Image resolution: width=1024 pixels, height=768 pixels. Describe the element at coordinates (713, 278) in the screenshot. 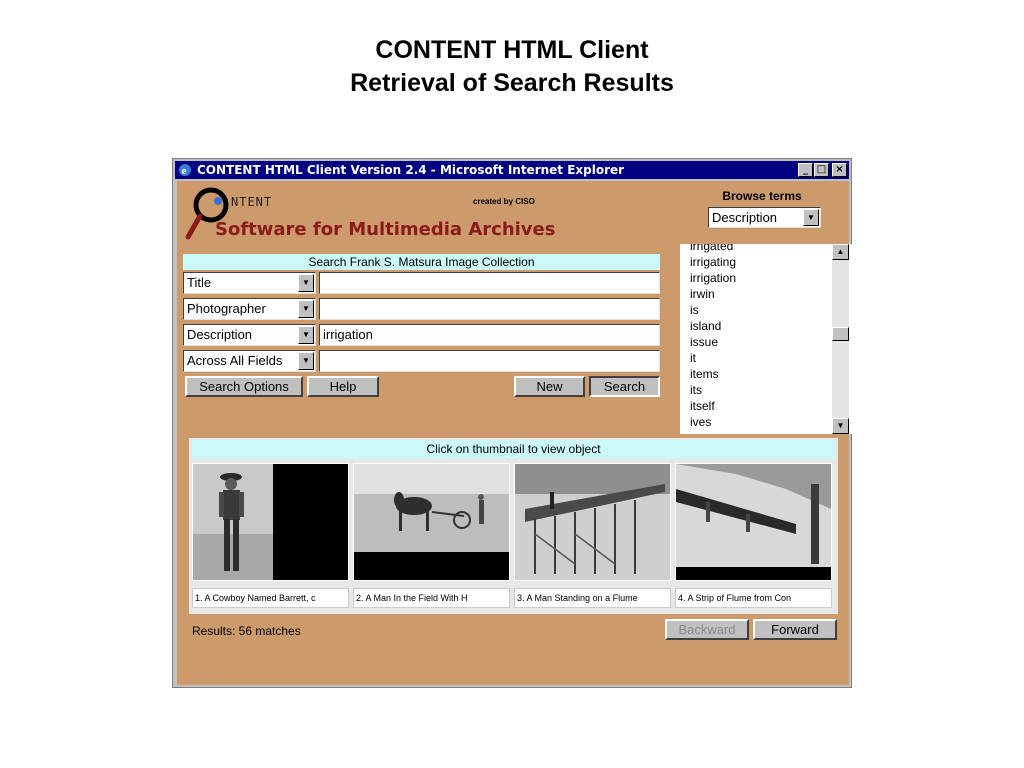

I see `term-item: irrigation` at that location.